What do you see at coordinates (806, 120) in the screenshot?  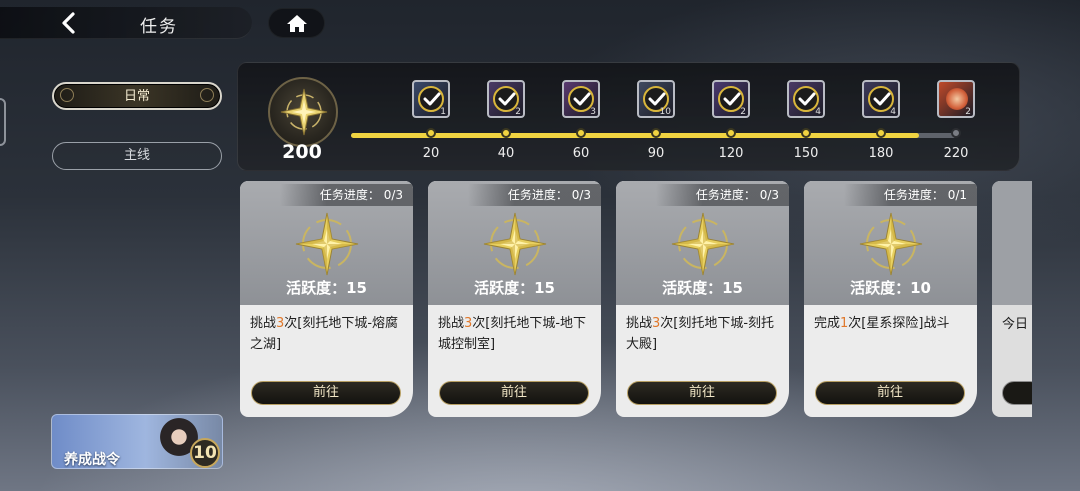 I see `milestone-reward: 4 150` at bounding box center [806, 120].